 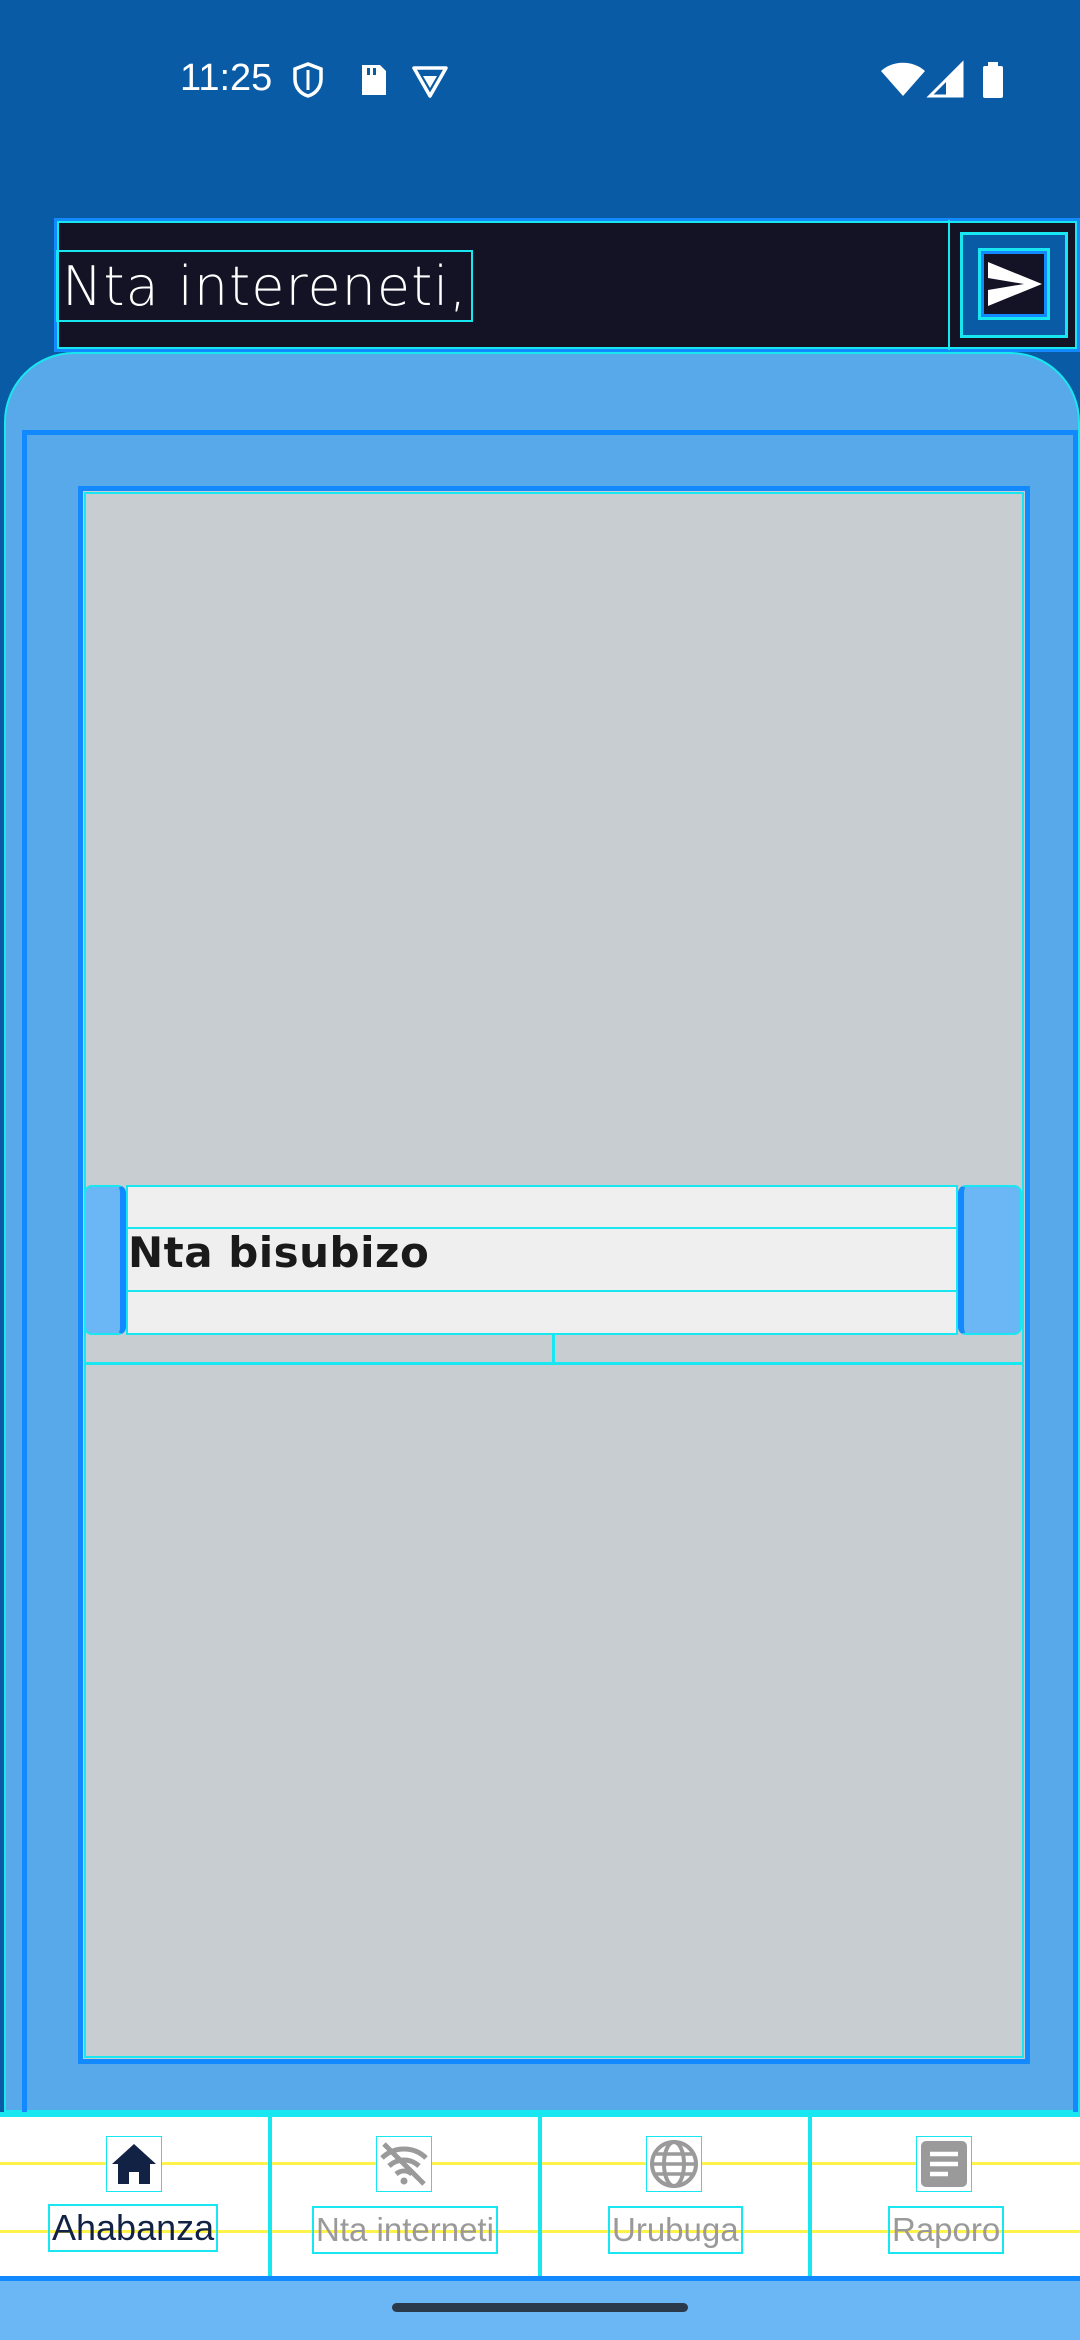 I want to click on signal-icon, so click(x=945, y=79).